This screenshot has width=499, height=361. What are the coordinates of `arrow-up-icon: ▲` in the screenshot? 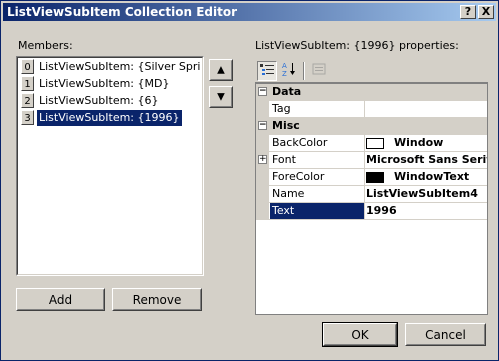 It's located at (221, 70).